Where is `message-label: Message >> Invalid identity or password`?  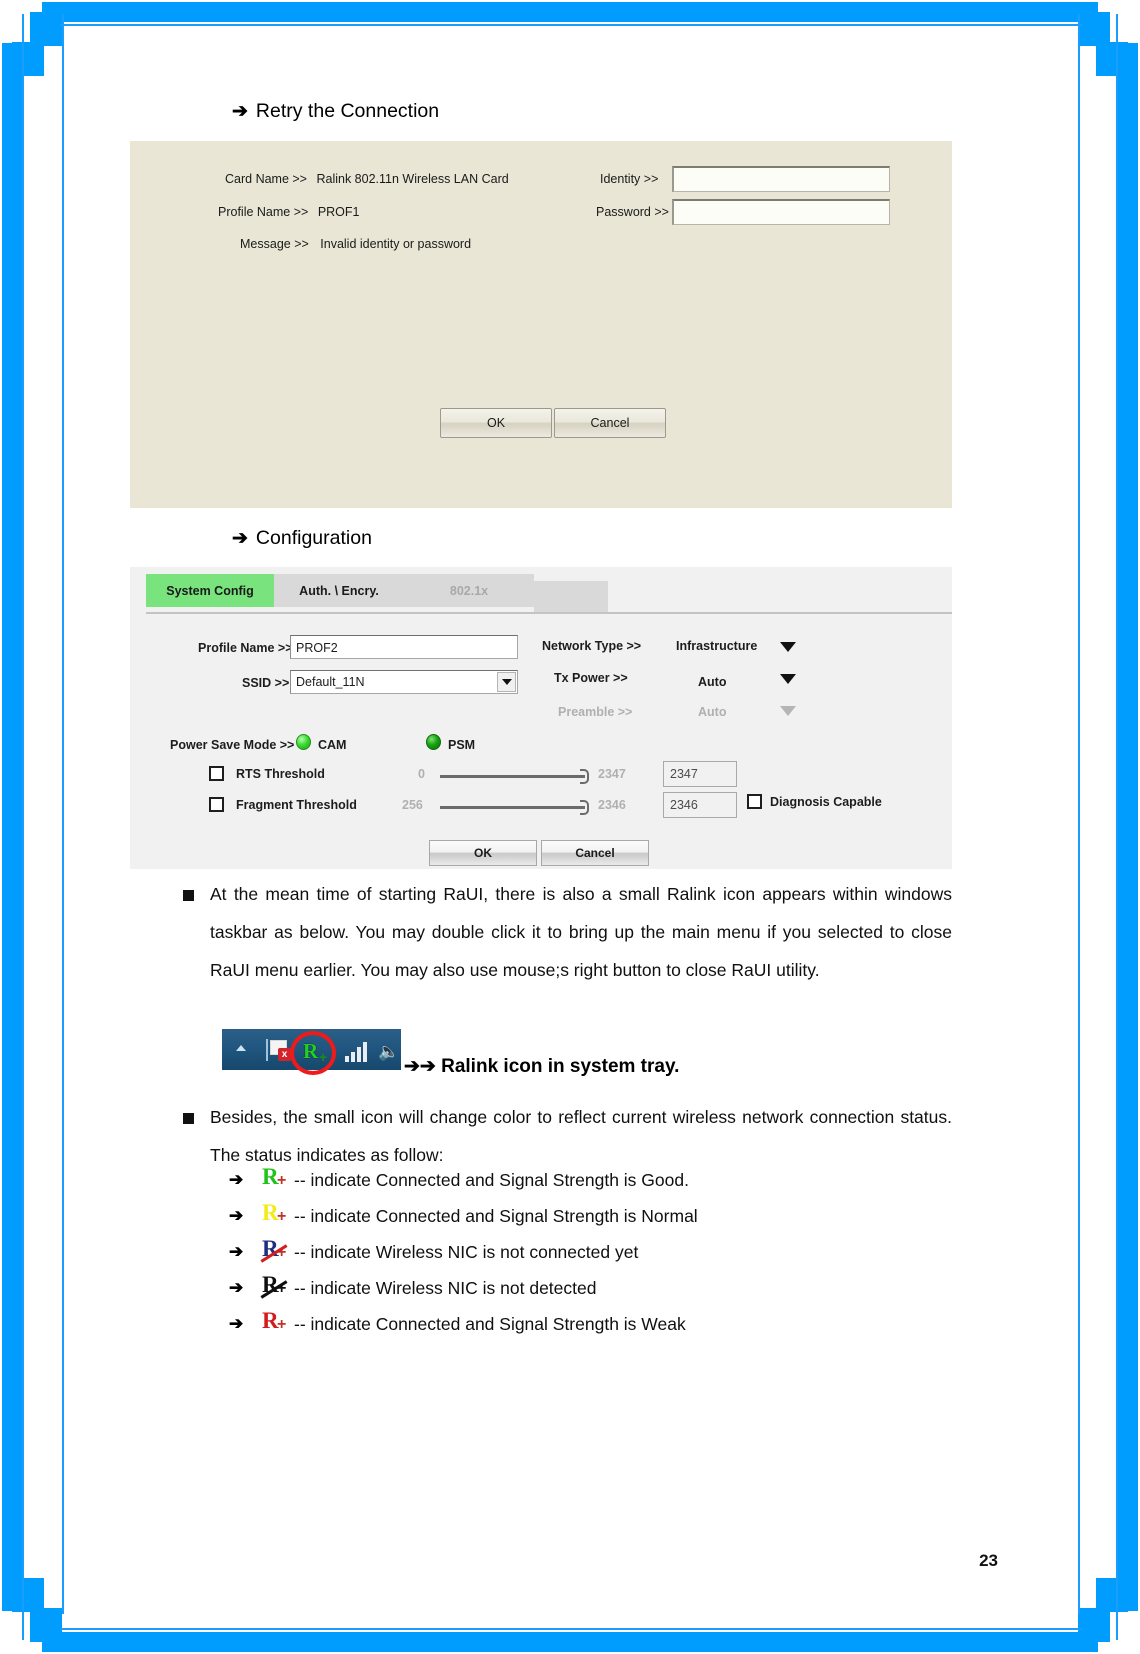
message-label: Message >> Invalid identity or password is located at coordinates (355, 244).